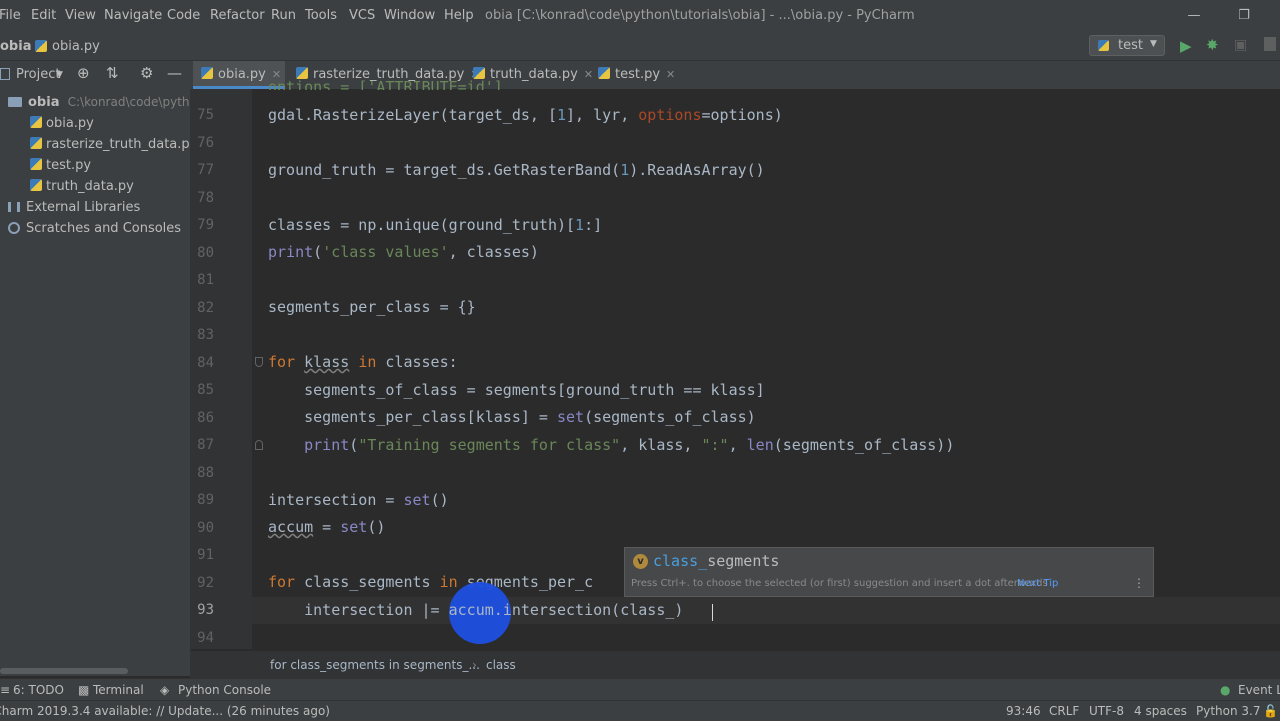 The image size is (1280, 721). What do you see at coordinates (60, 165) in the screenshot?
I see `tree-file: test.py` at bounding box center [60, 165].